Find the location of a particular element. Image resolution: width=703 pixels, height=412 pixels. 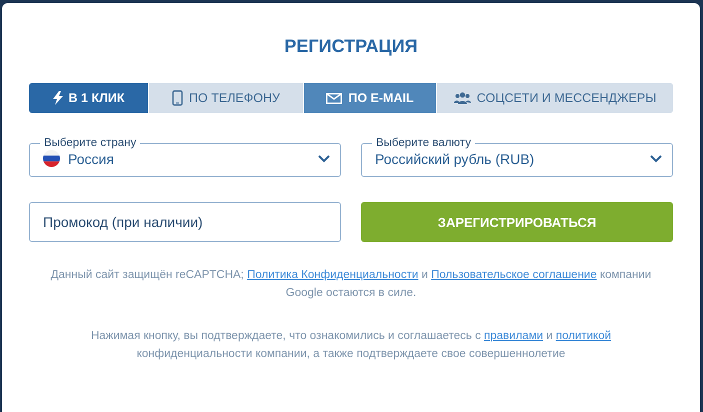

notice-link: правилами is located at coordinates (514, 336).